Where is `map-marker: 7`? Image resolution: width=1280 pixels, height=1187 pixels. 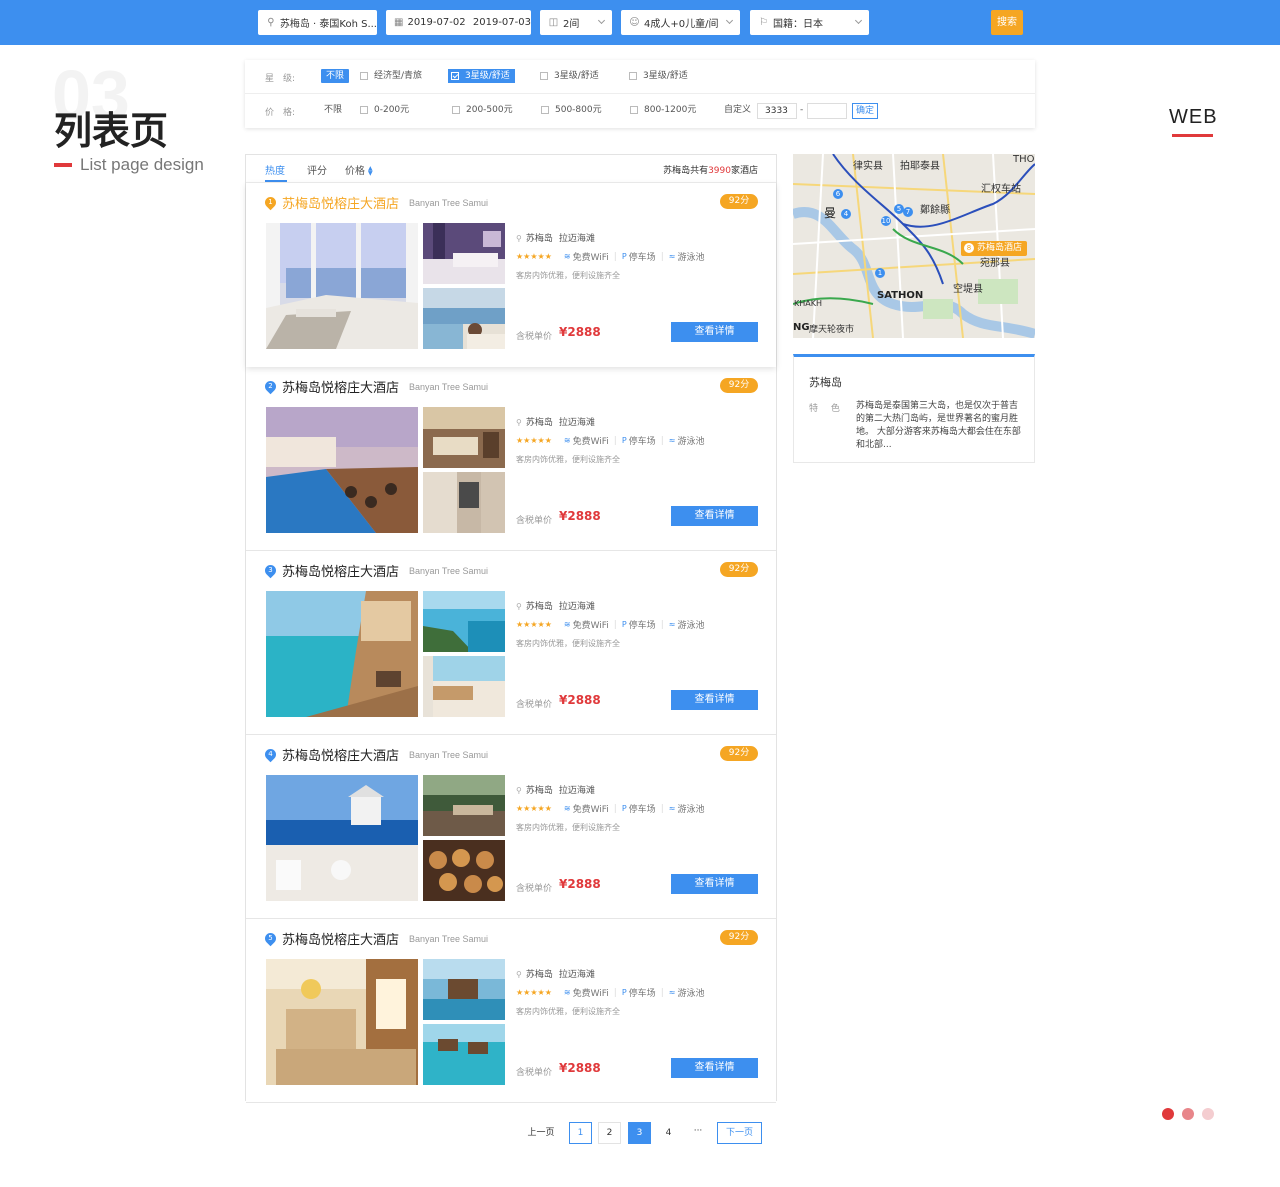
map-marker: 7 is located at coordinates (908, 212).